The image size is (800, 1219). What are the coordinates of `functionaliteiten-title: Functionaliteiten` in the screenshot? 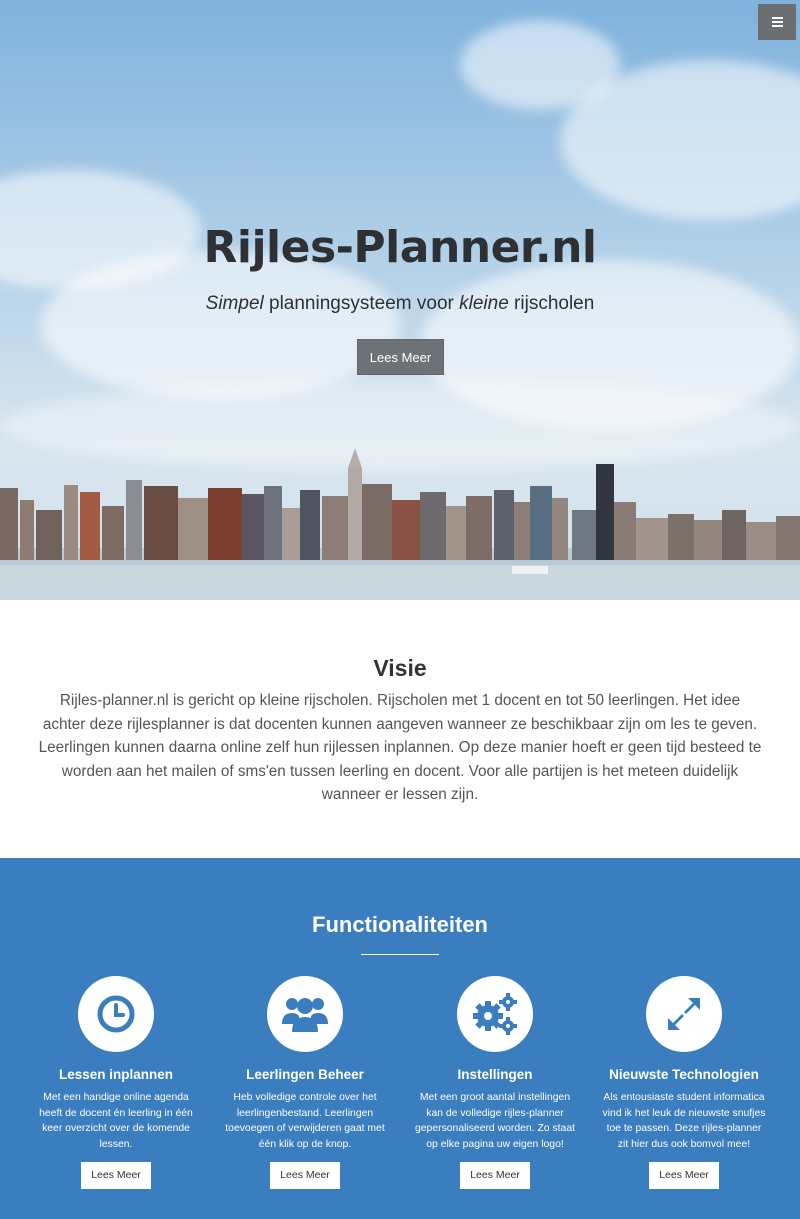 It's located at (400, 924).